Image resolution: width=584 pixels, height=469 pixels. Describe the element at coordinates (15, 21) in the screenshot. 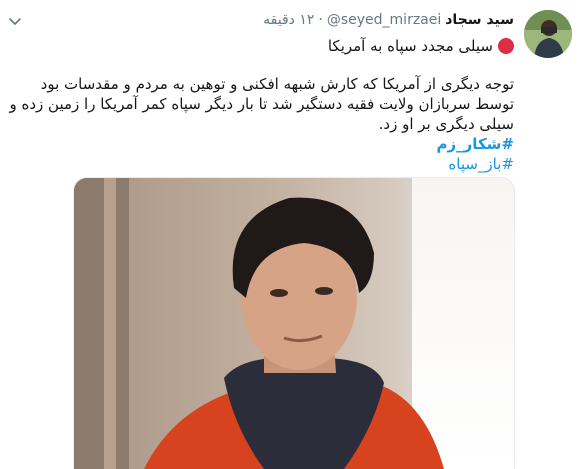

I see `chevron-down-icon` at that location.